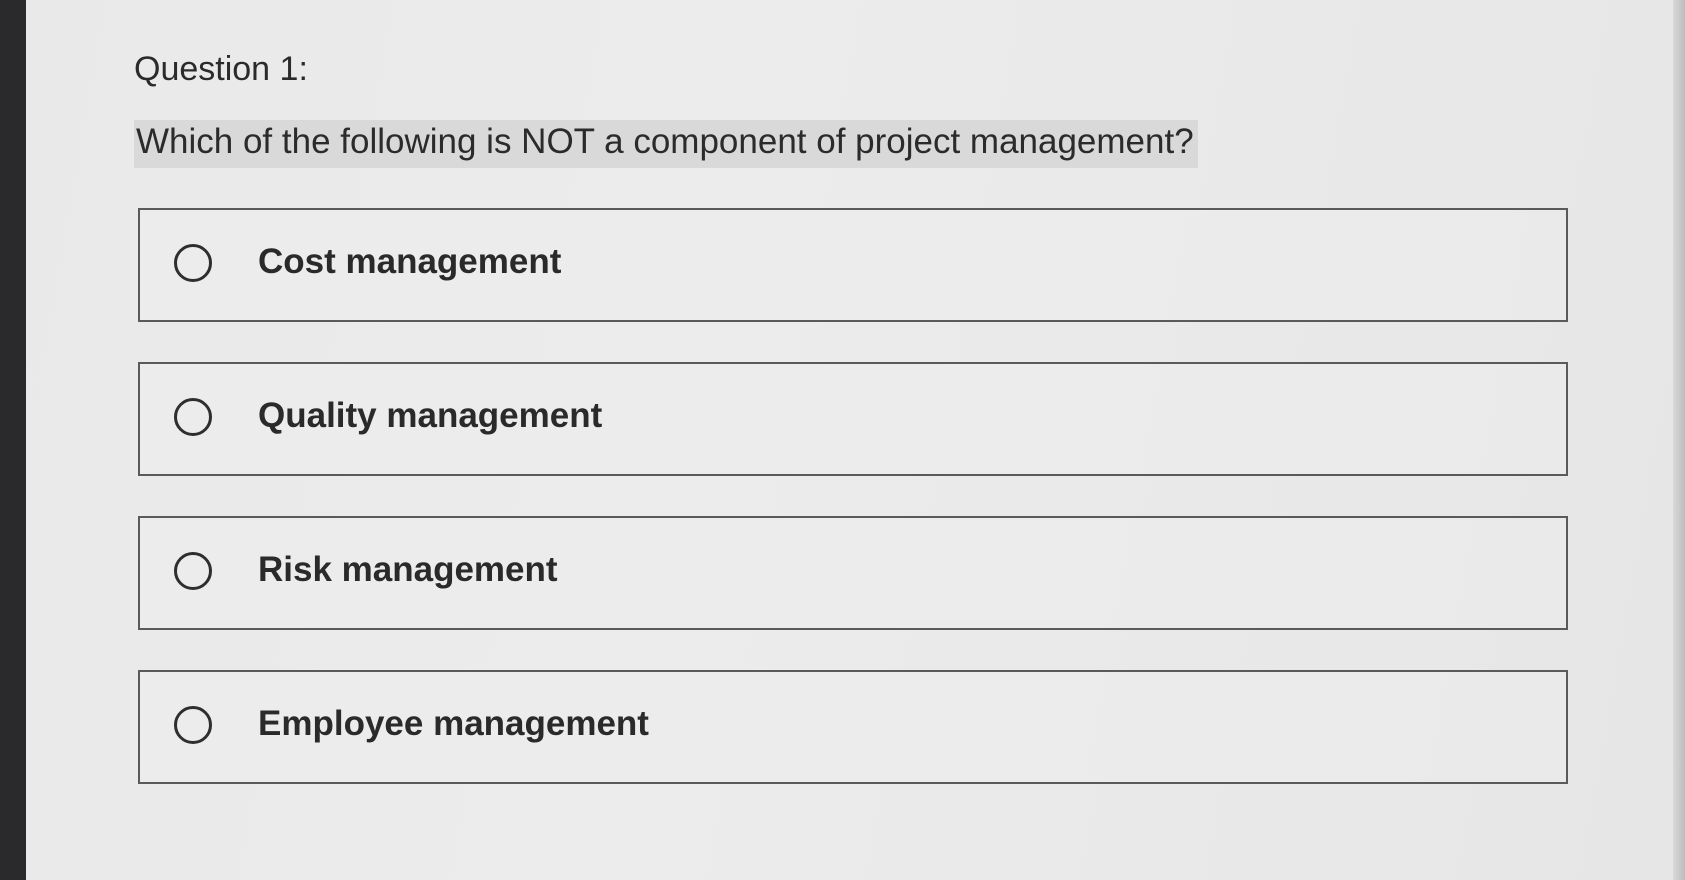 The image size is (1685, 880). What do you see at coordinates (853, 727) in the screenshot?
I see `option-employee-management: Employee management` at bounding box center [853, 727].